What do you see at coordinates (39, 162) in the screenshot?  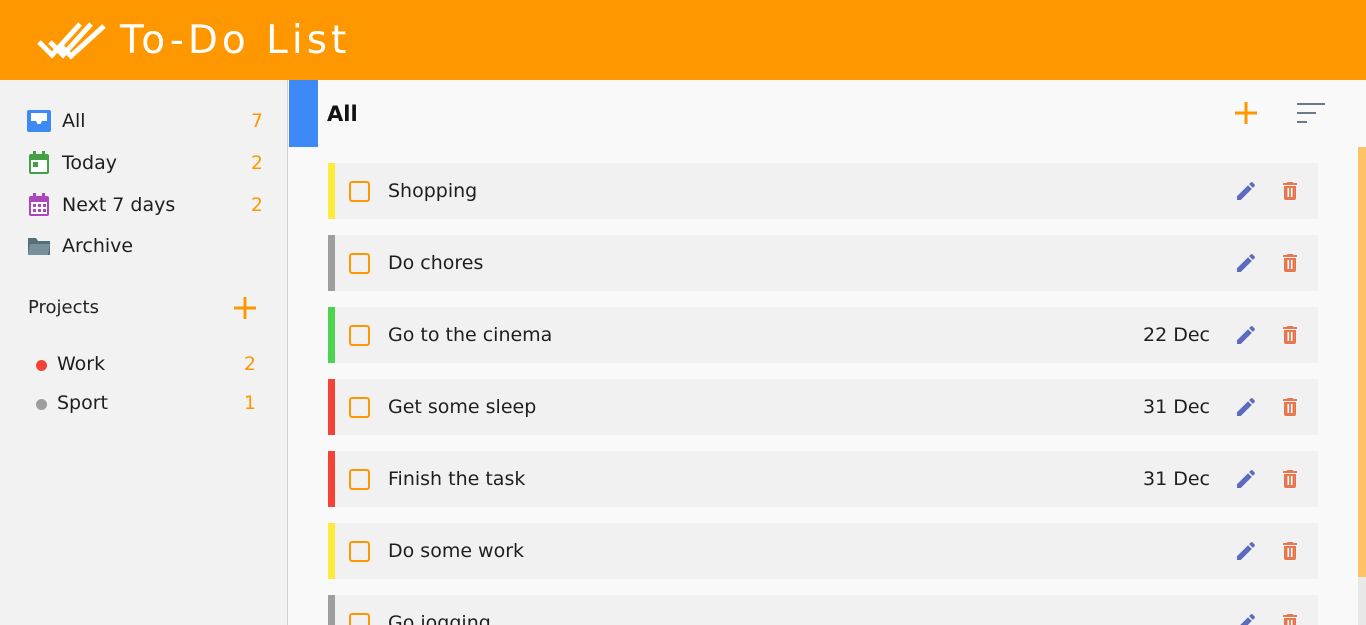 I see `calendar-day-icon` at bounding box center [39, 162].